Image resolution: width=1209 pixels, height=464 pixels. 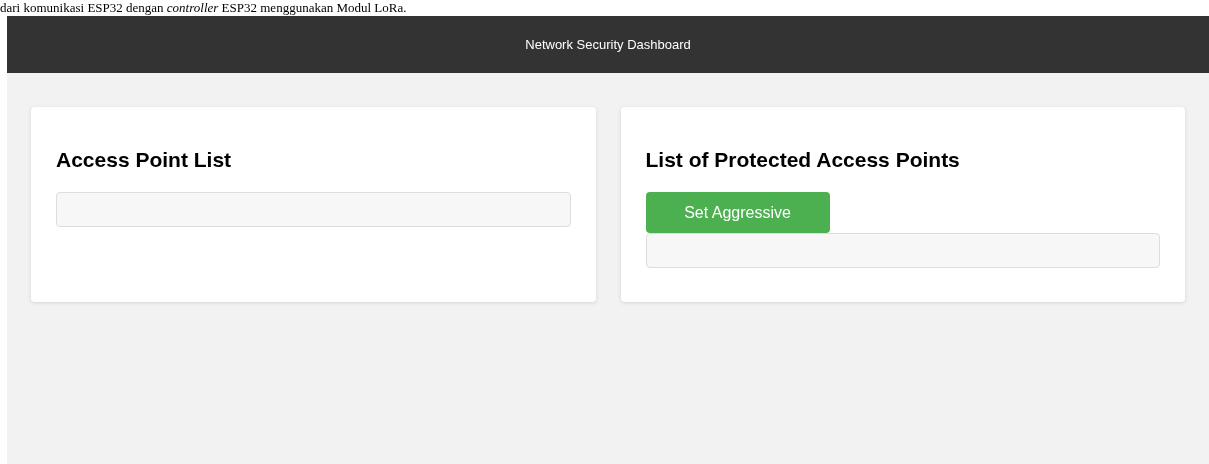 I want to click on set-aggressive-button: Set Aggressive, so click(x=737, y=212).